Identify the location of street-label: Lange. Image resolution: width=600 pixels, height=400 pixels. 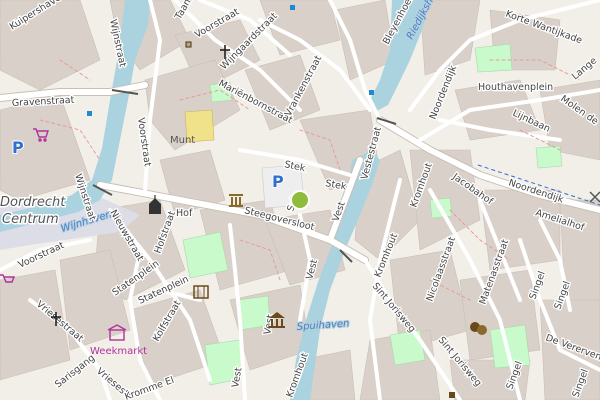
(584, 68).